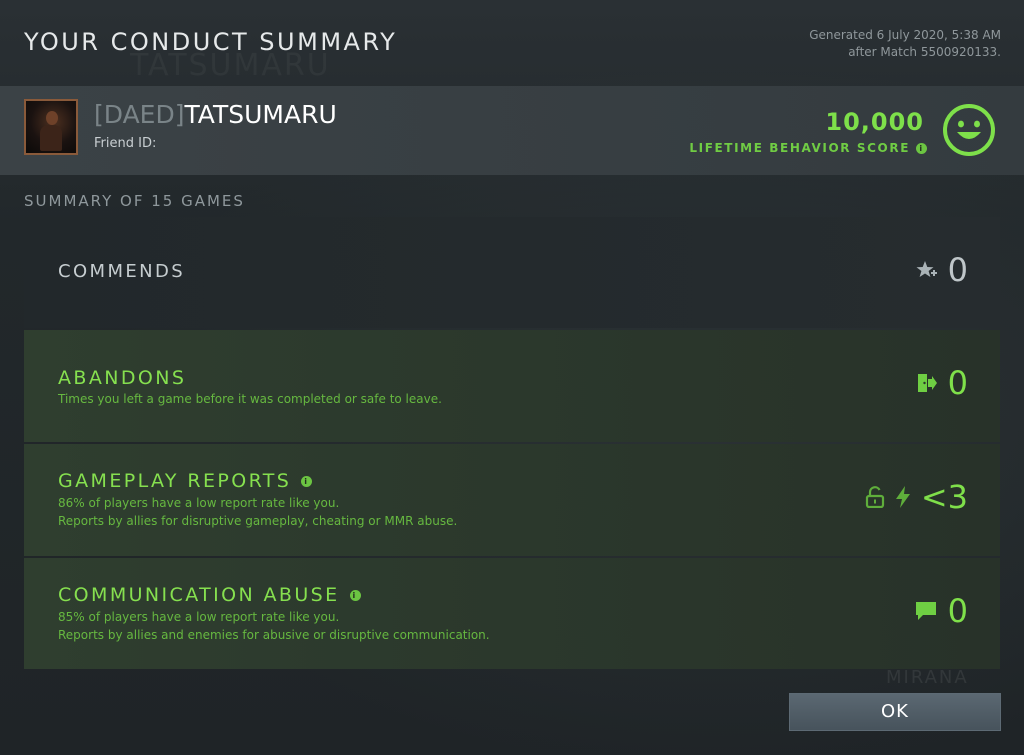 Image resolution: width=1024 pixels, height=755 pixels. I want to click on behavior-score-value: 10,000, so click(874, 122).